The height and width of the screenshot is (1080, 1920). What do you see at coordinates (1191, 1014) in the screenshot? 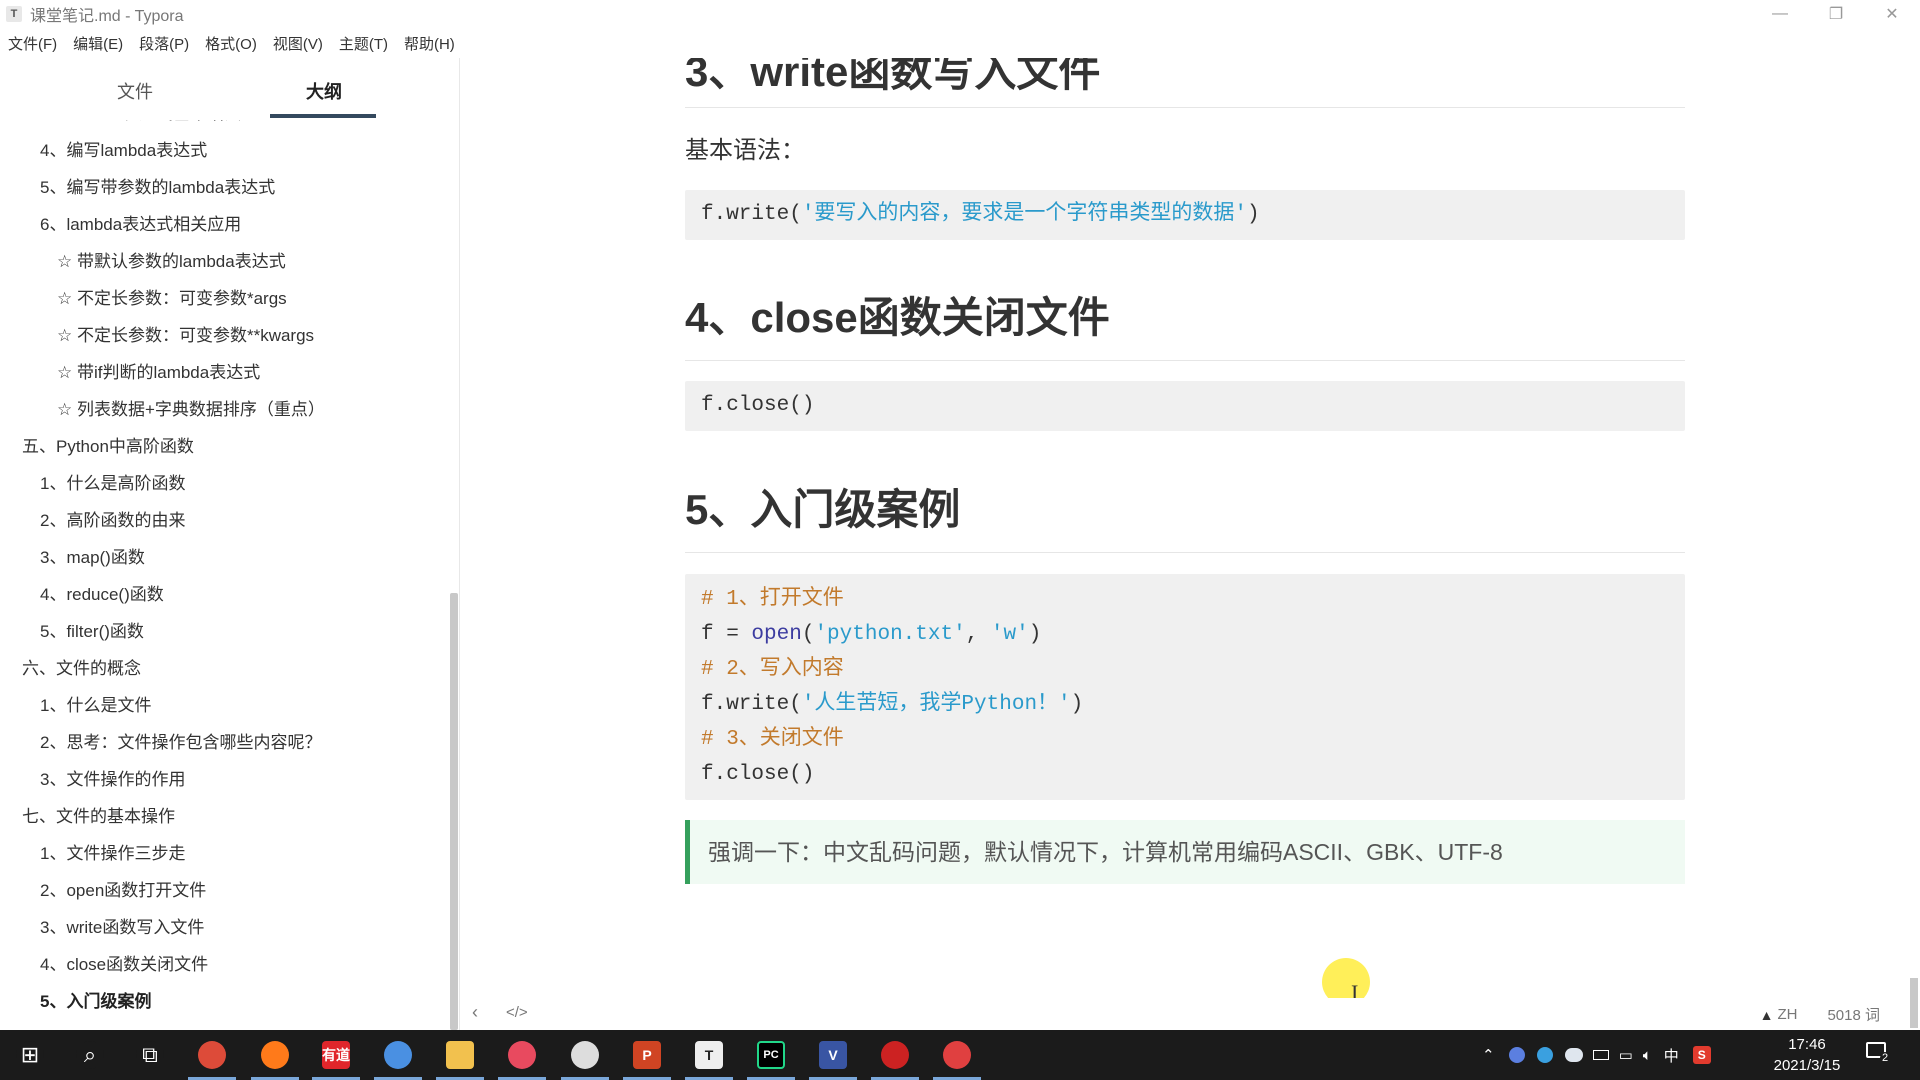
I see `status-bar: ‹ </> ▲ ZH 5018 词` at bounding box center [1191, 1014].